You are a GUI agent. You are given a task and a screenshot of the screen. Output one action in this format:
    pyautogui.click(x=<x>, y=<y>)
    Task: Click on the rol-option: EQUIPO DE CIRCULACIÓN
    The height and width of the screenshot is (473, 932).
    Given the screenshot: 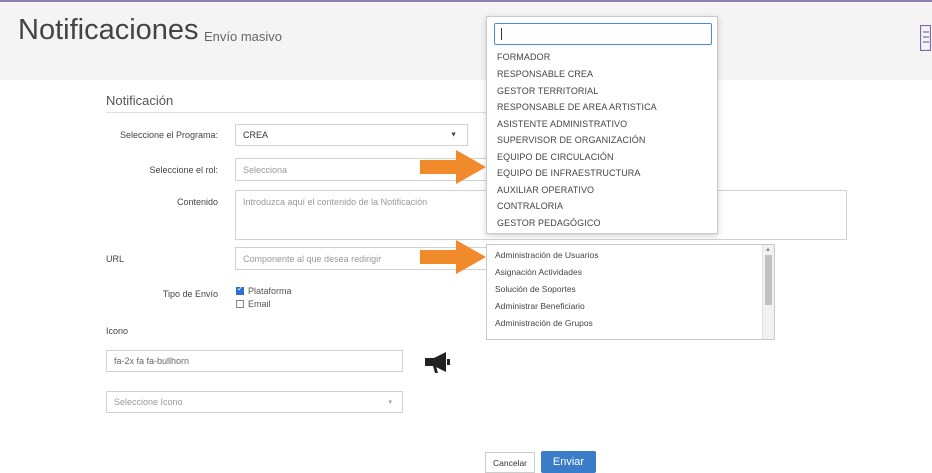 What is the action you would take?
    pyautogui.click(x=555, y=157)
    